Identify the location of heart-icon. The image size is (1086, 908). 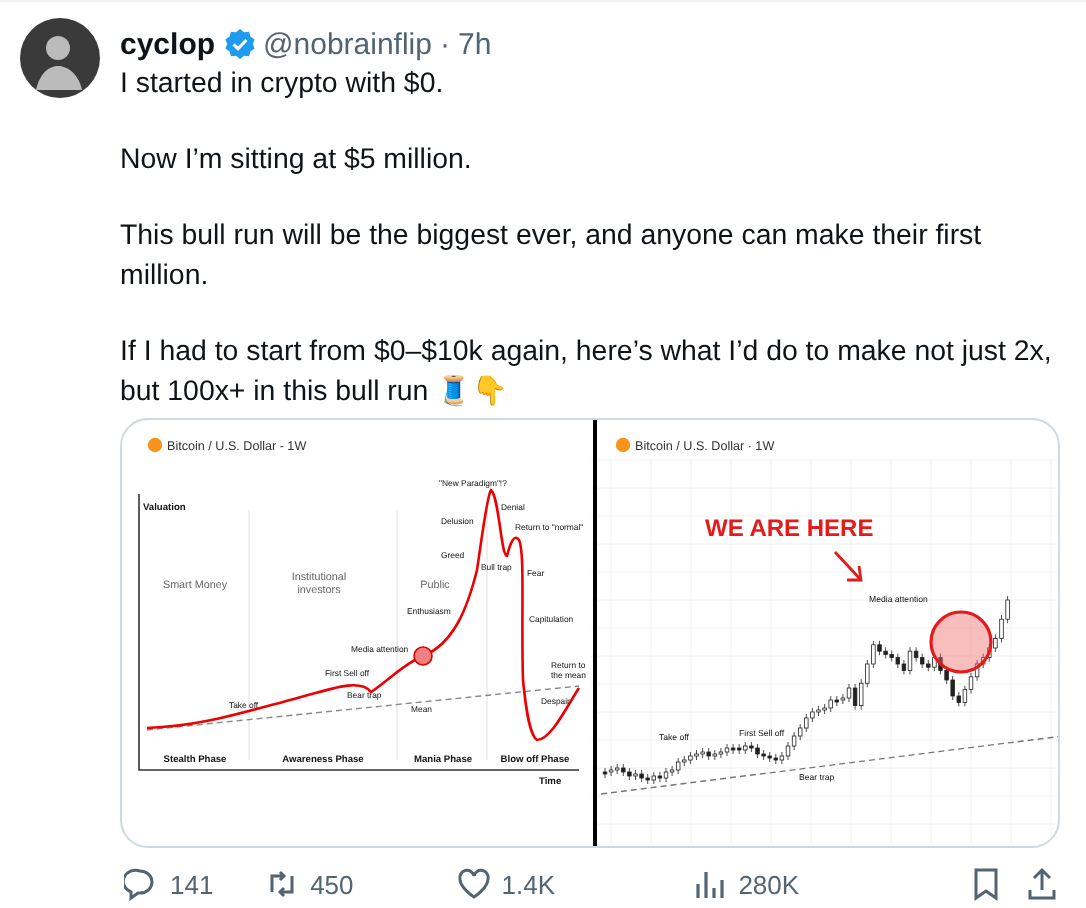
(473, 884).